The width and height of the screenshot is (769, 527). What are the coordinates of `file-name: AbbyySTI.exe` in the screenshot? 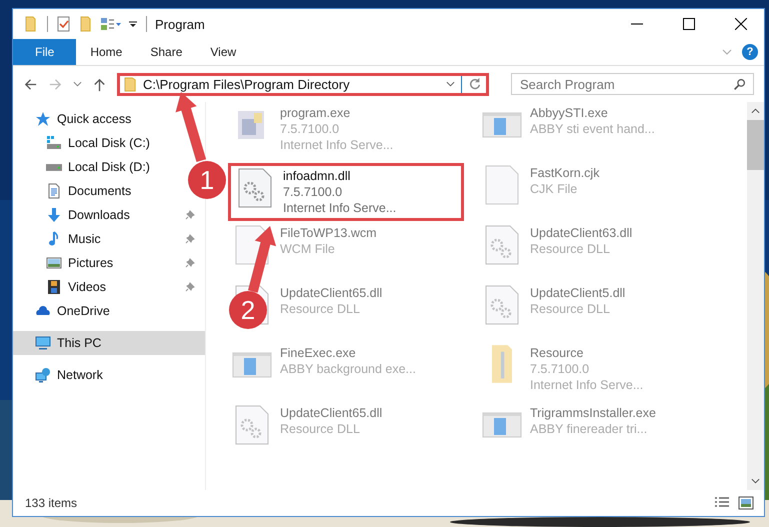 It's located at (592, 113).